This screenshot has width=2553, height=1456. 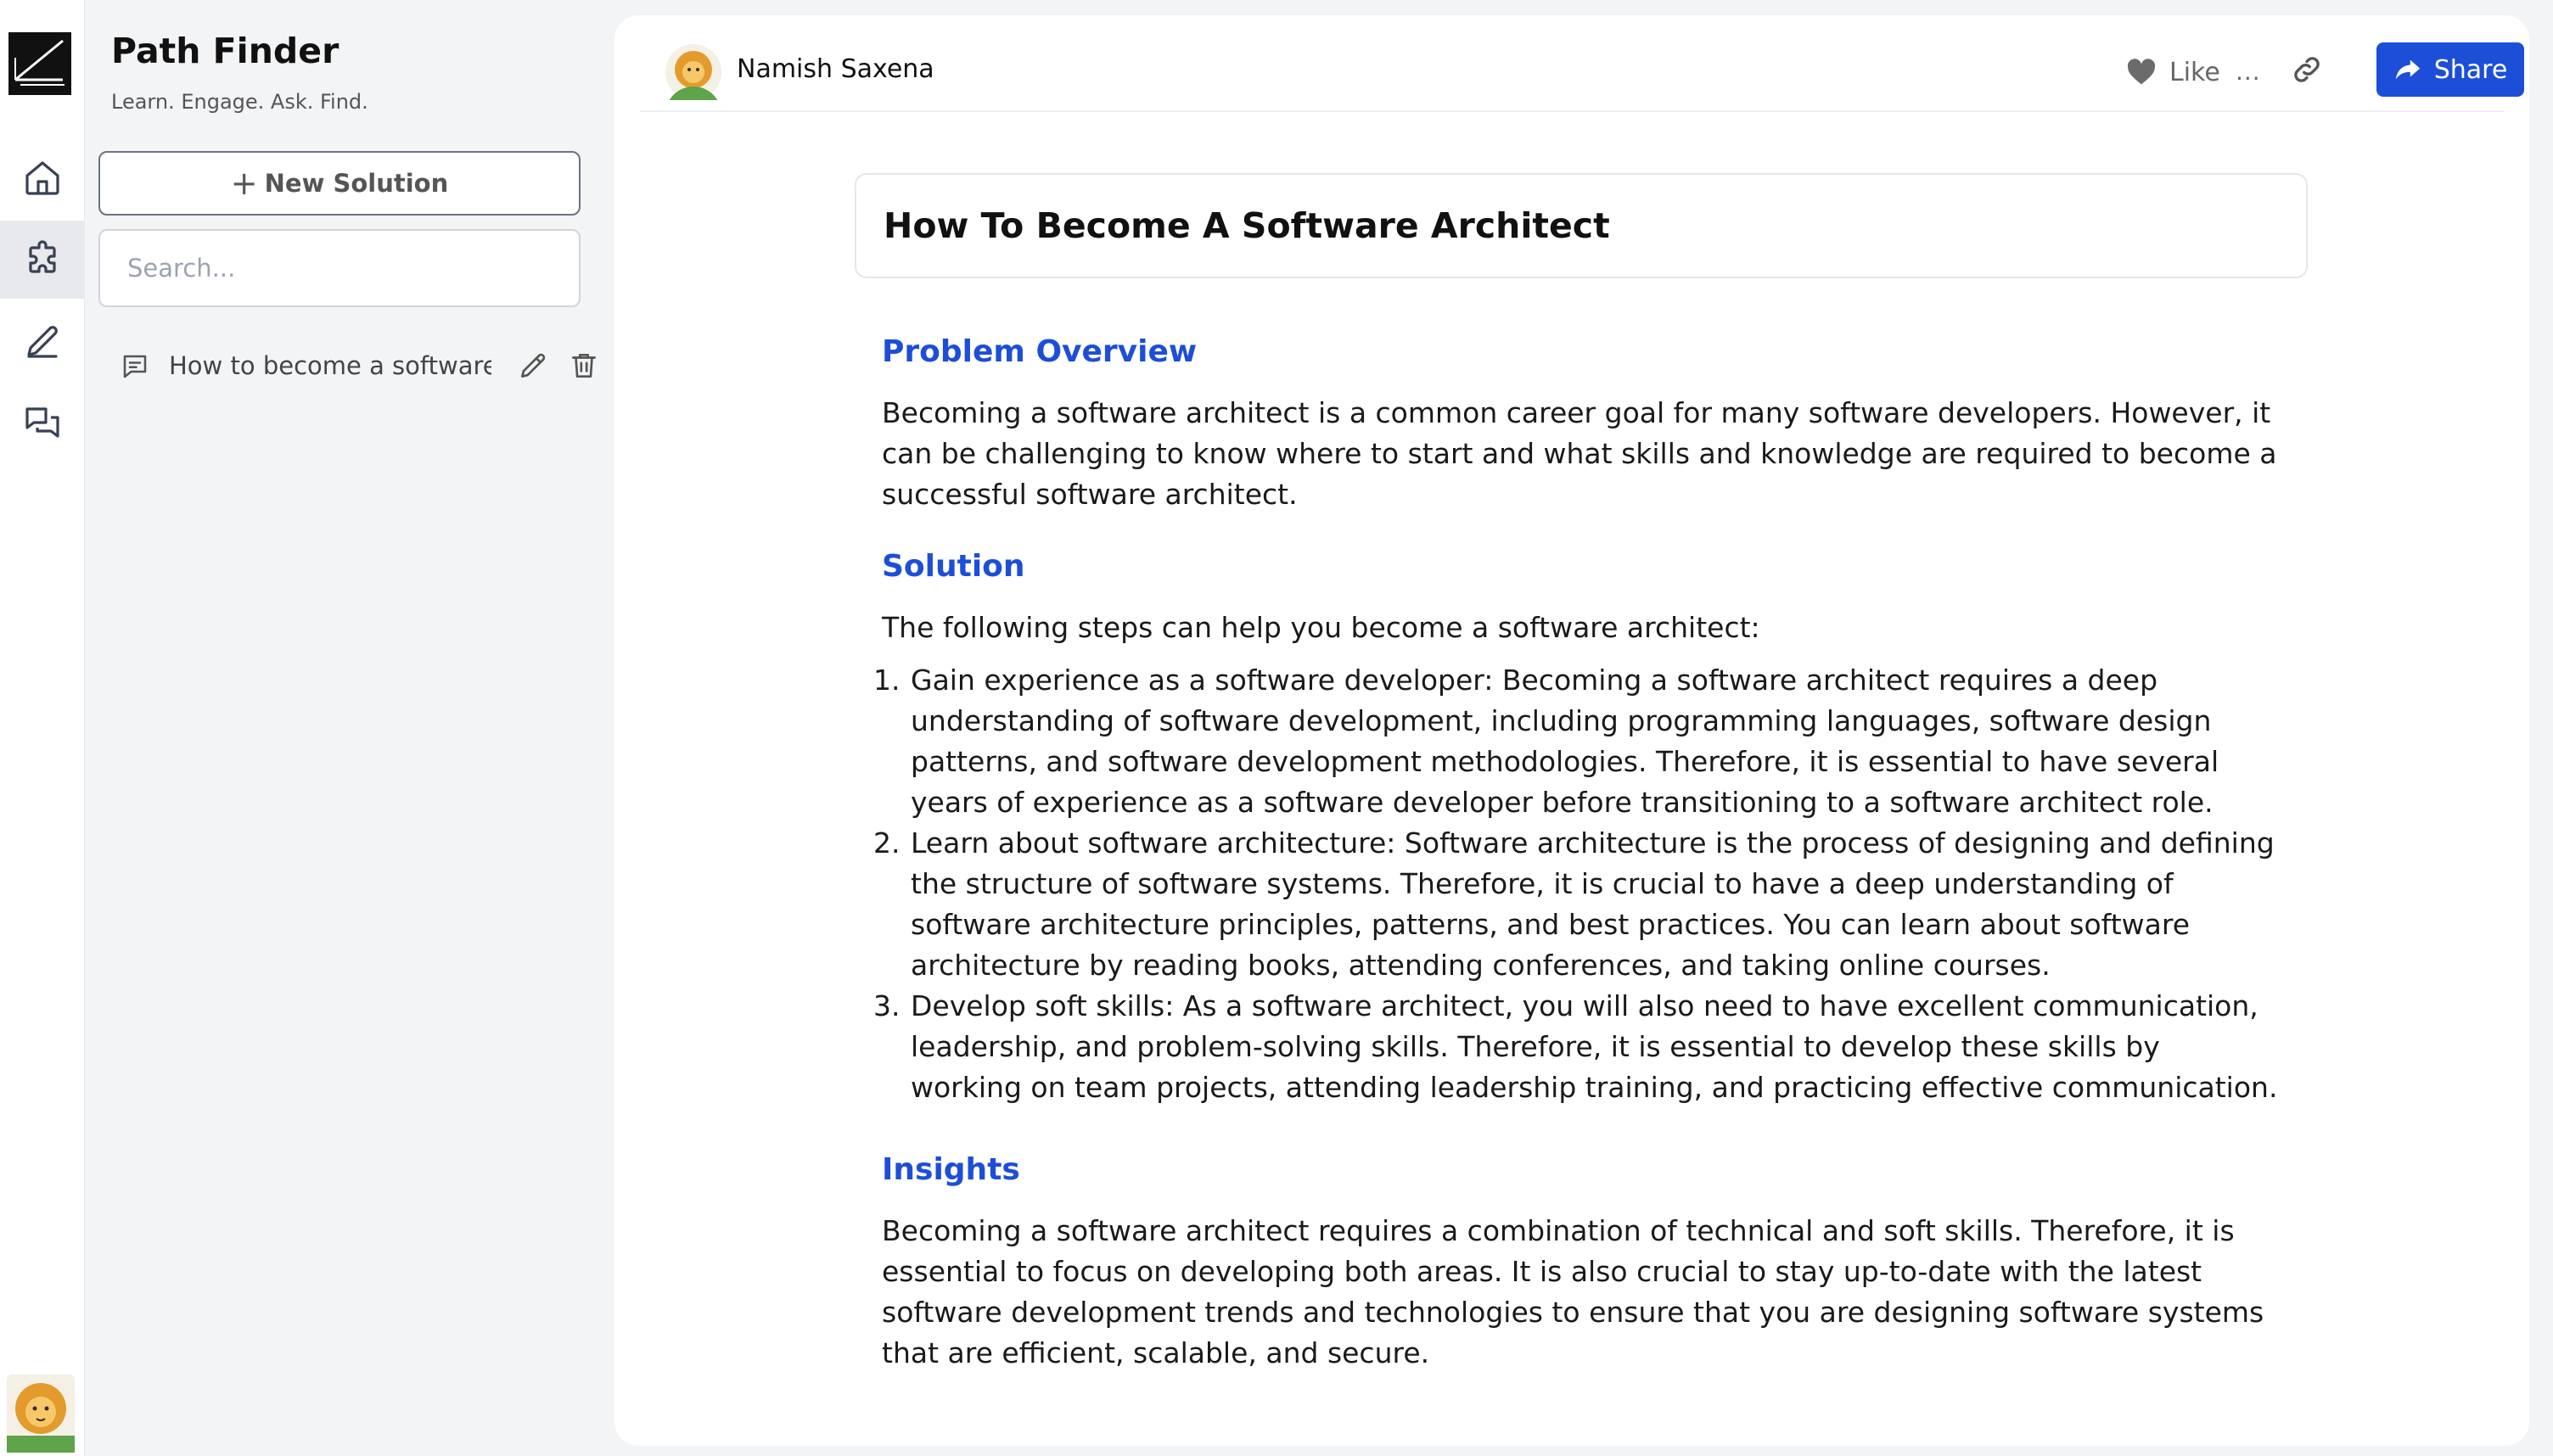 What do you see at coordinates (951, 1169) in the screenshot?
I see `insights-heading: Insights` at bounding box center [951, 1169].